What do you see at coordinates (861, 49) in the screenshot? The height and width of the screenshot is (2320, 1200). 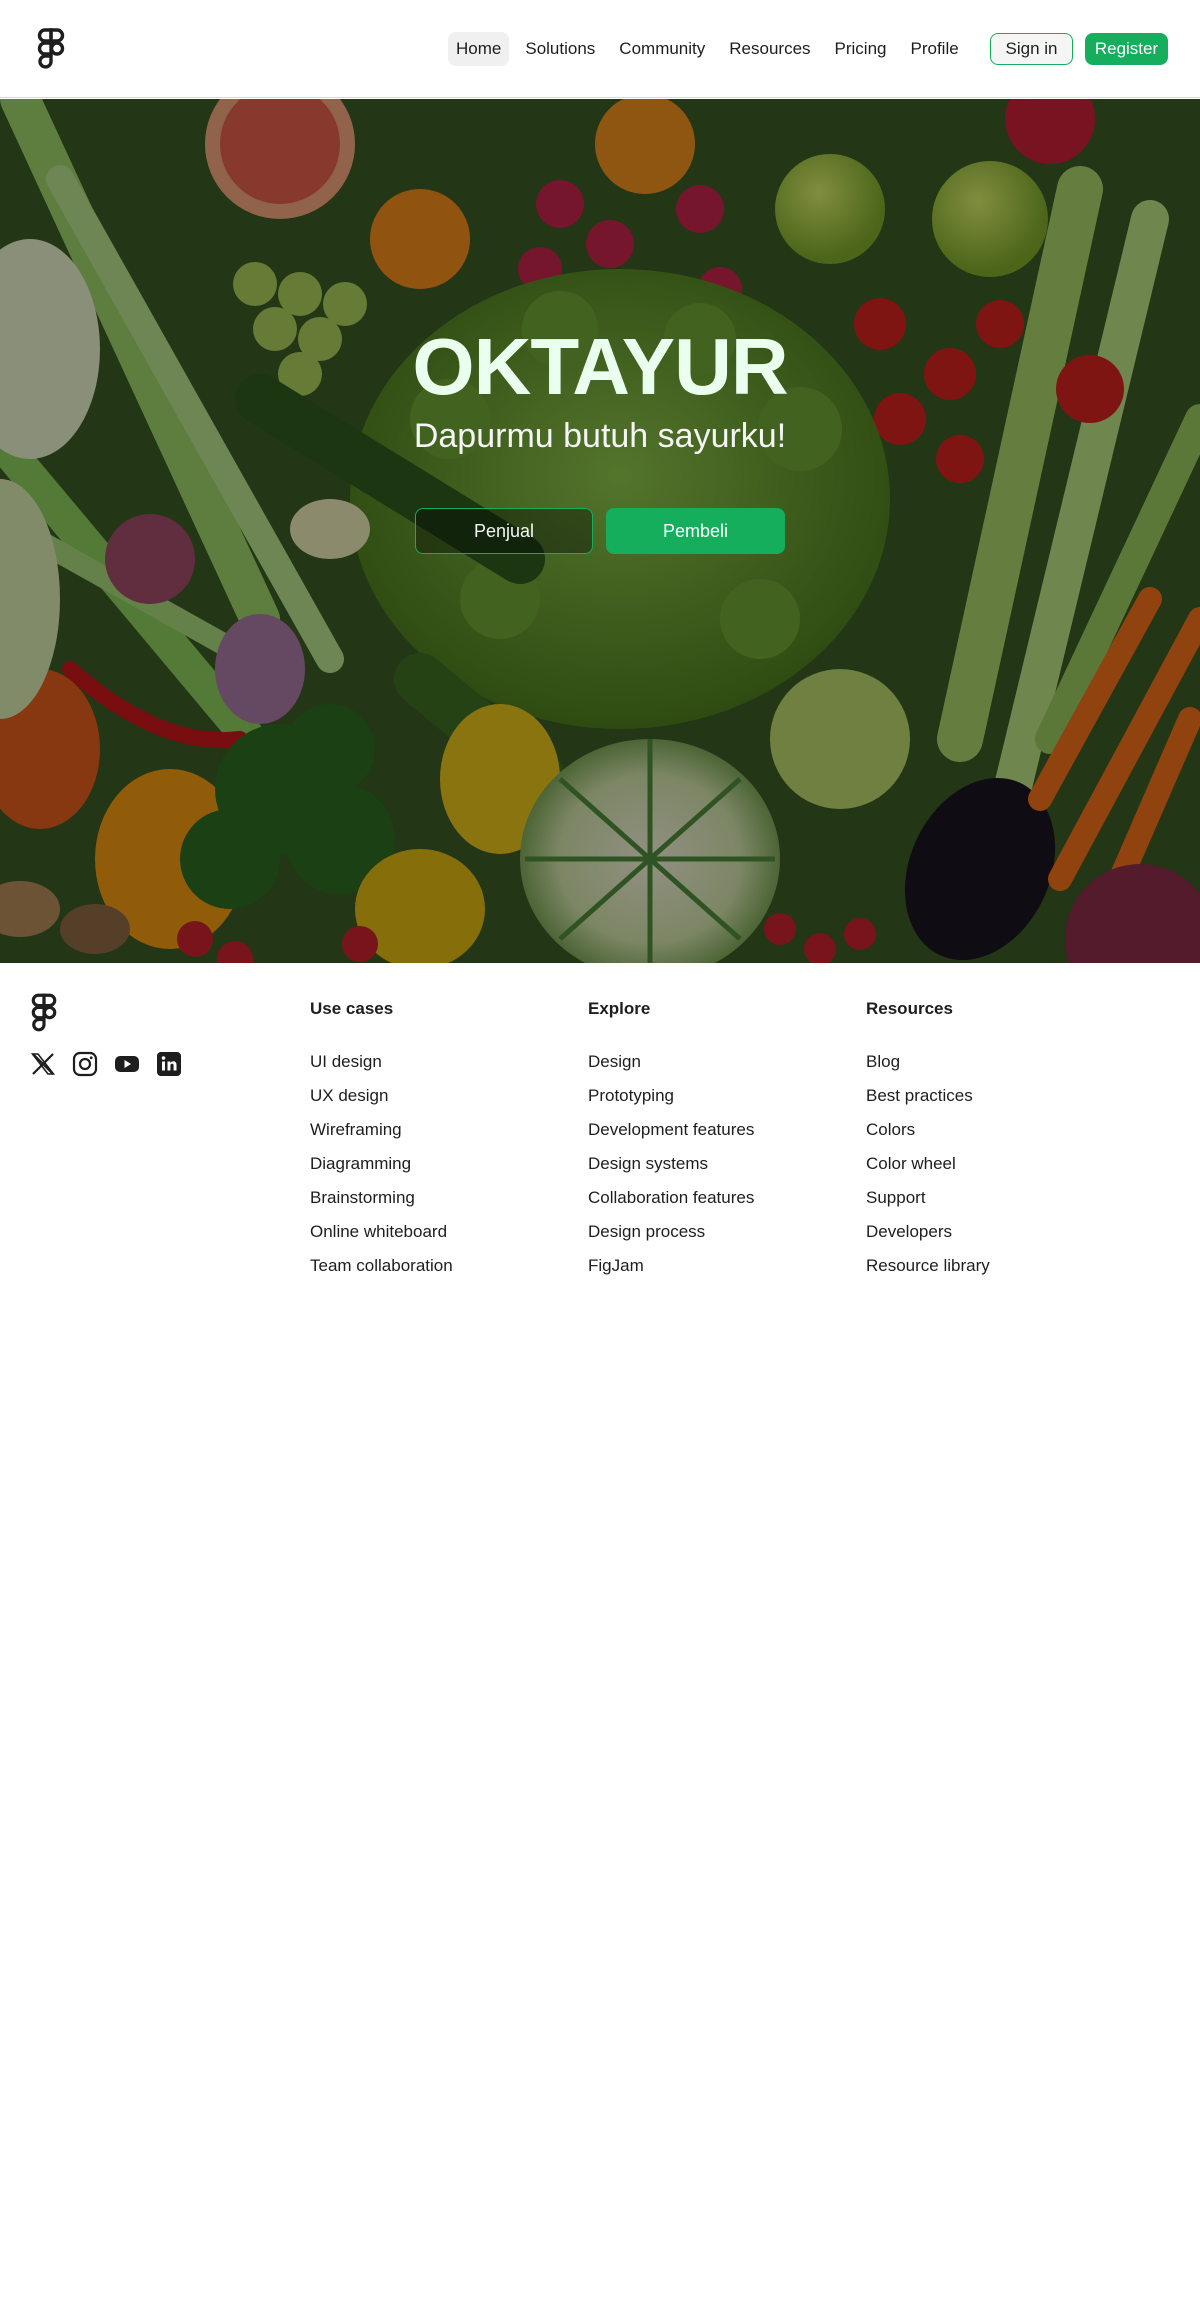 I see `nav-item-pricing: Pricing` at bounding box center [861, 49].